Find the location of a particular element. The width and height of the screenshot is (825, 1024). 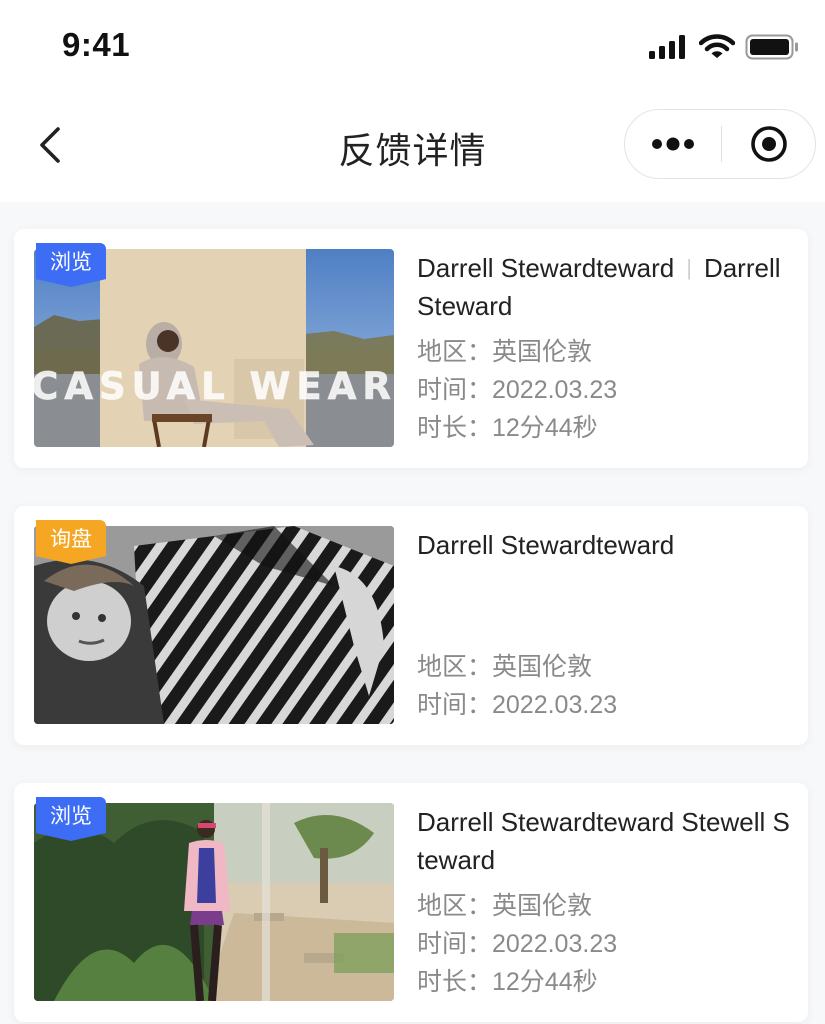

target-close-icon is located at coordinates (769, 144).